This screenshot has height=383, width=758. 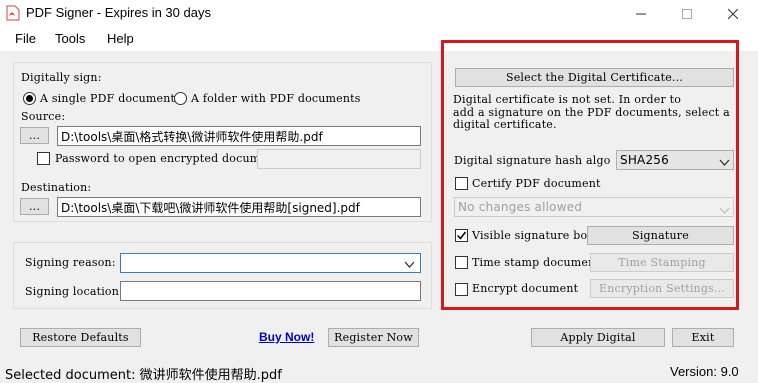 I want to click on buy-now-link-text: Buy Now!, so click(x=286, y=337).